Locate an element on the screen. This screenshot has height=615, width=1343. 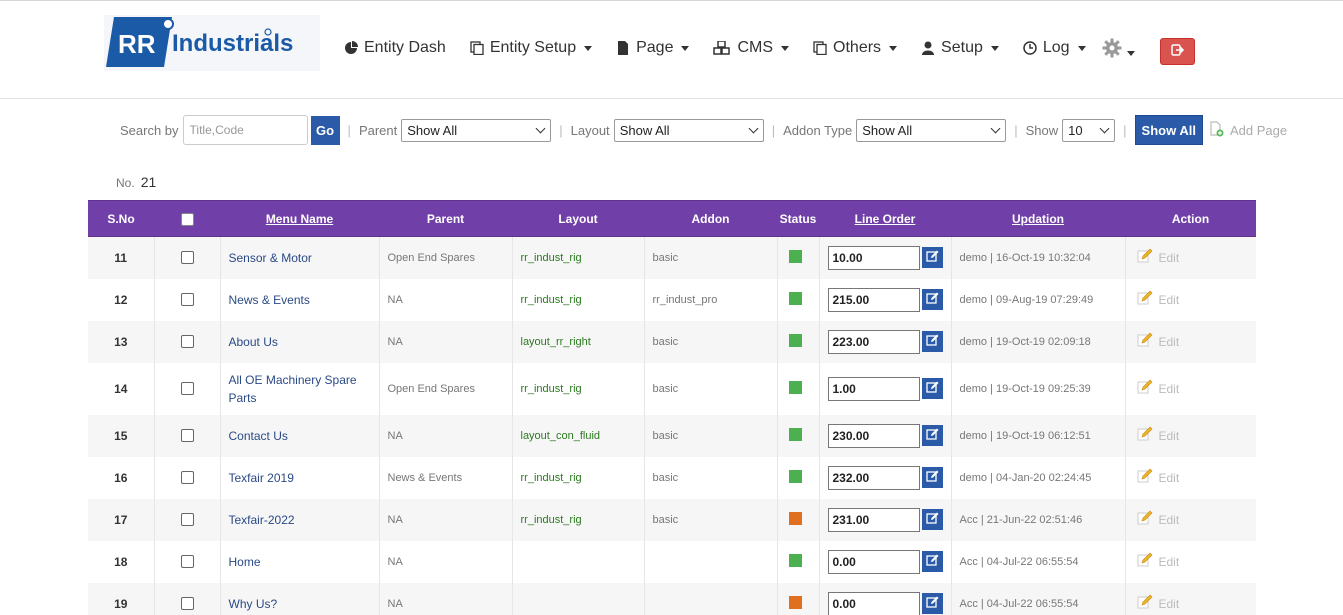
row-menu-name: Texfair-2022 is located at coordinates (300, 519).